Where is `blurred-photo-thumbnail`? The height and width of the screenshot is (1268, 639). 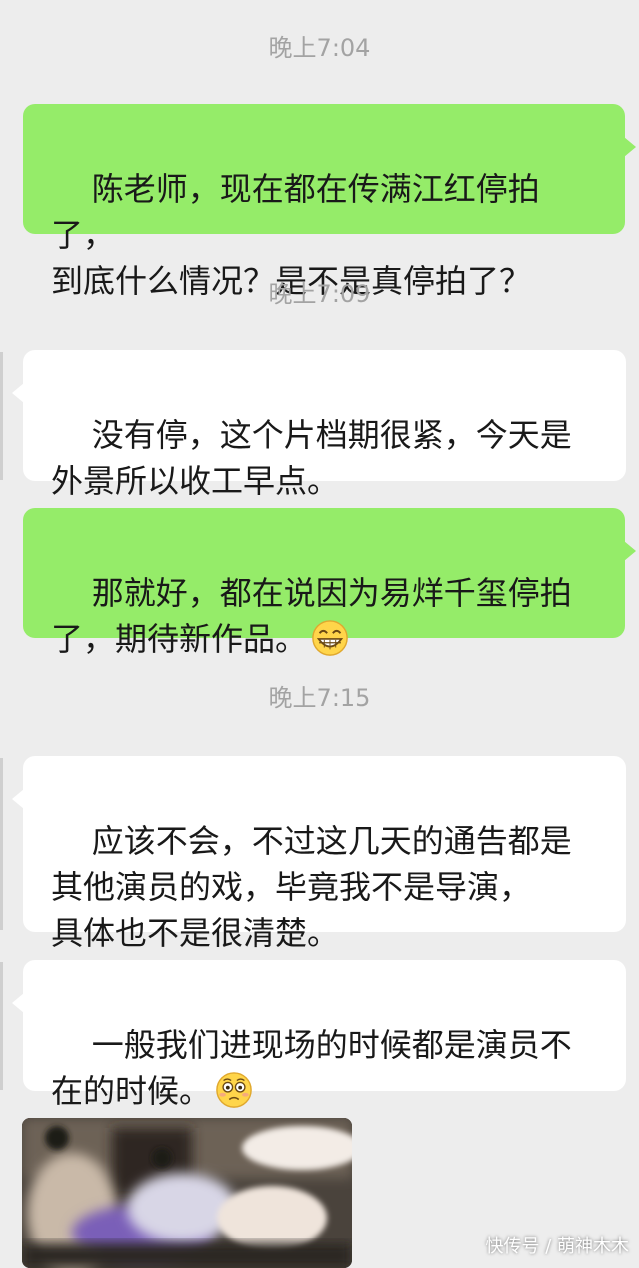
blurred-photo-thumbnail is located at coordinates (187, 1193).